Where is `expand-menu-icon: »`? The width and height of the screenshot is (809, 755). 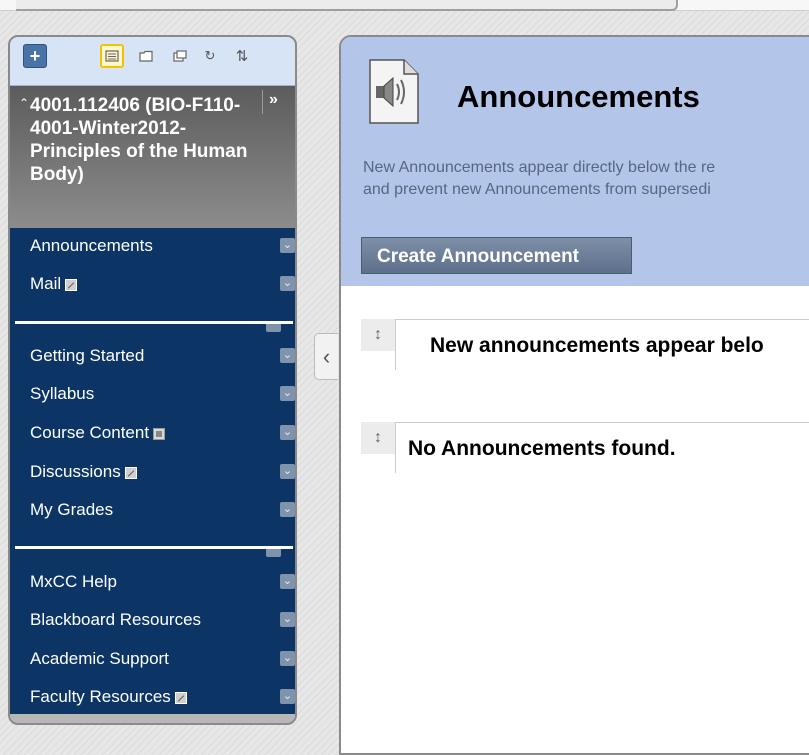 expand-menu-icon: » is located at coordinates (273, 100).